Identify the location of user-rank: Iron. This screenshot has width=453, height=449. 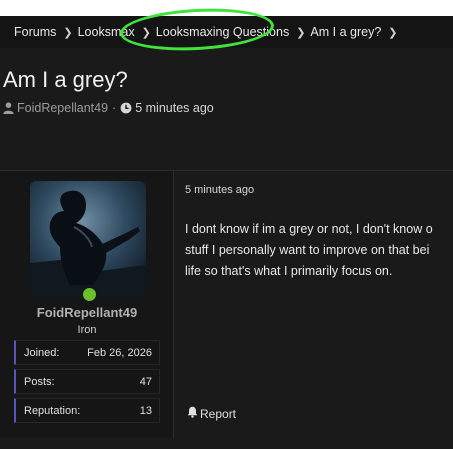
(87, 330).